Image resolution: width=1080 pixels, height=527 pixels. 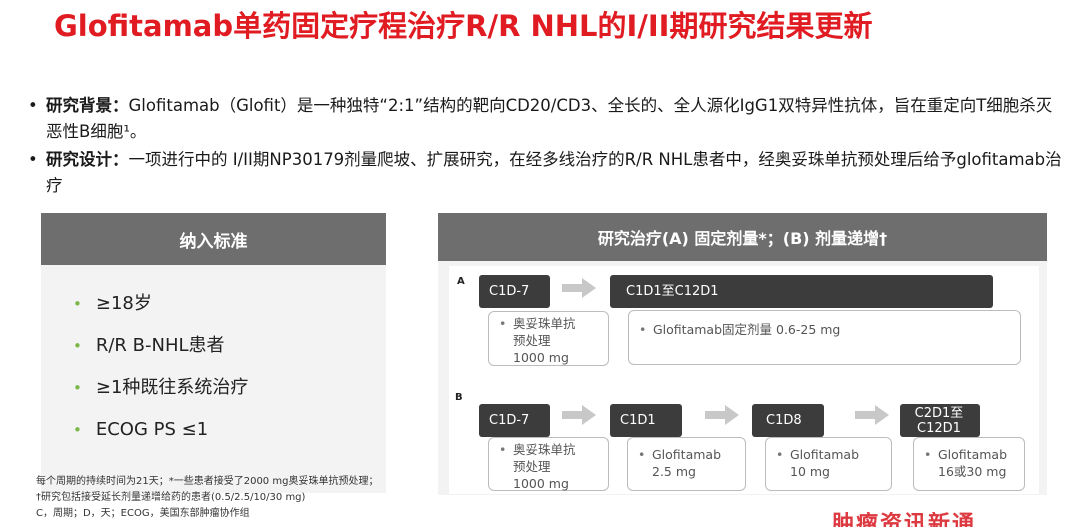 What do you see at coordinates (514, 291) in the screenshot?
I see `arm-a-step1-cycle: C1D-7` at bounding box center [514, 291].